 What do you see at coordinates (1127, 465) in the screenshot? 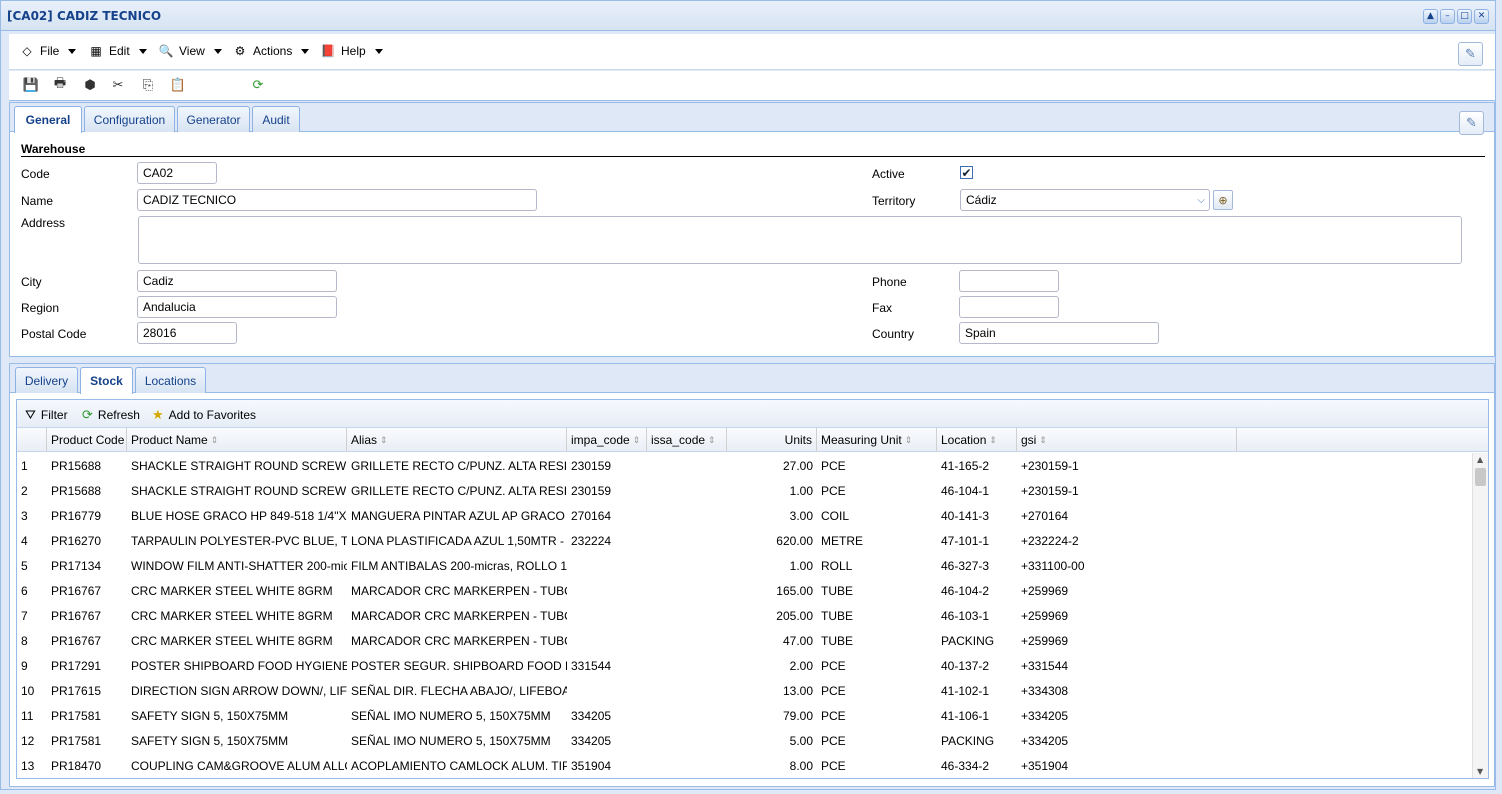
I see `gsi-cell: +230159-1` at bounding box center [1127, 465].